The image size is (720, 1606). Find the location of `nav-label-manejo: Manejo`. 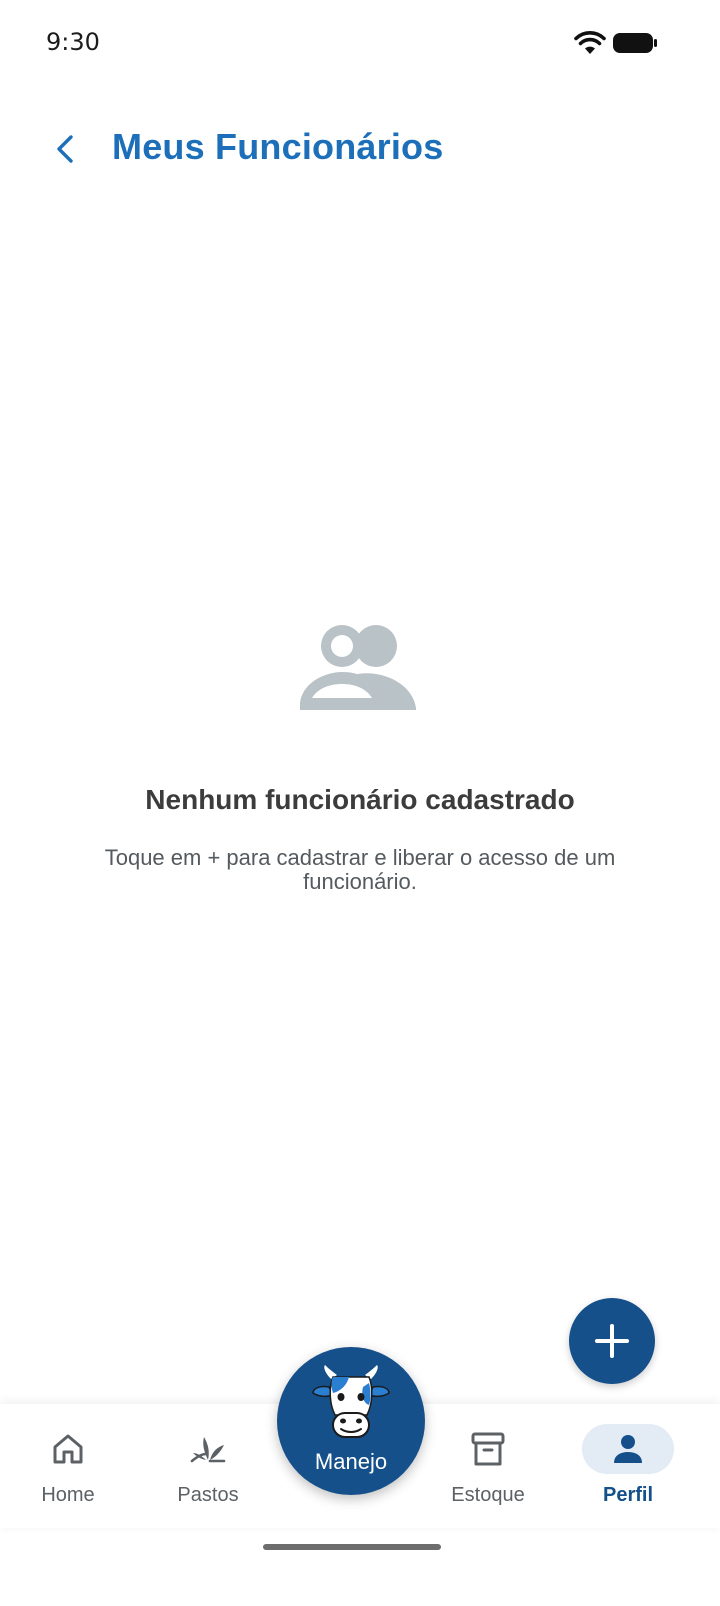

nav-label-manejo: Manejo is located at coordinates (351, 1461).